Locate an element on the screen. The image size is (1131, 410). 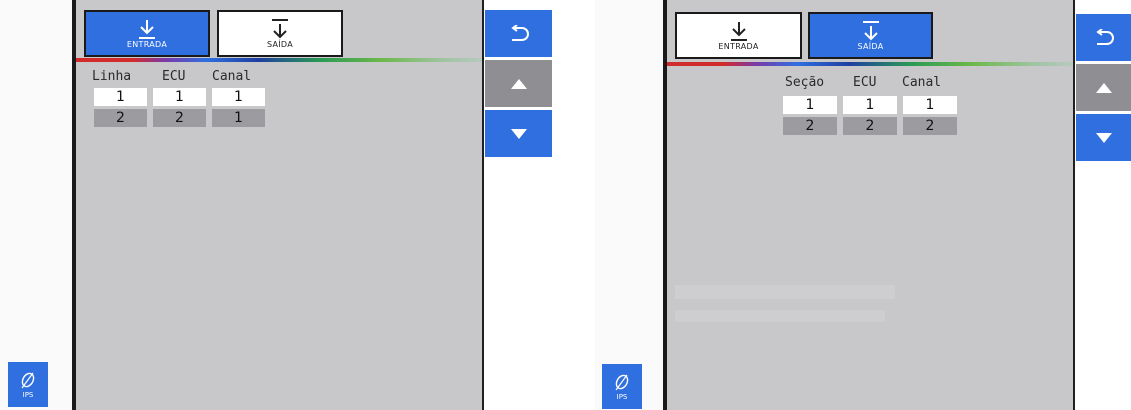
right-sidebar is located at coordinates (1102, 205).